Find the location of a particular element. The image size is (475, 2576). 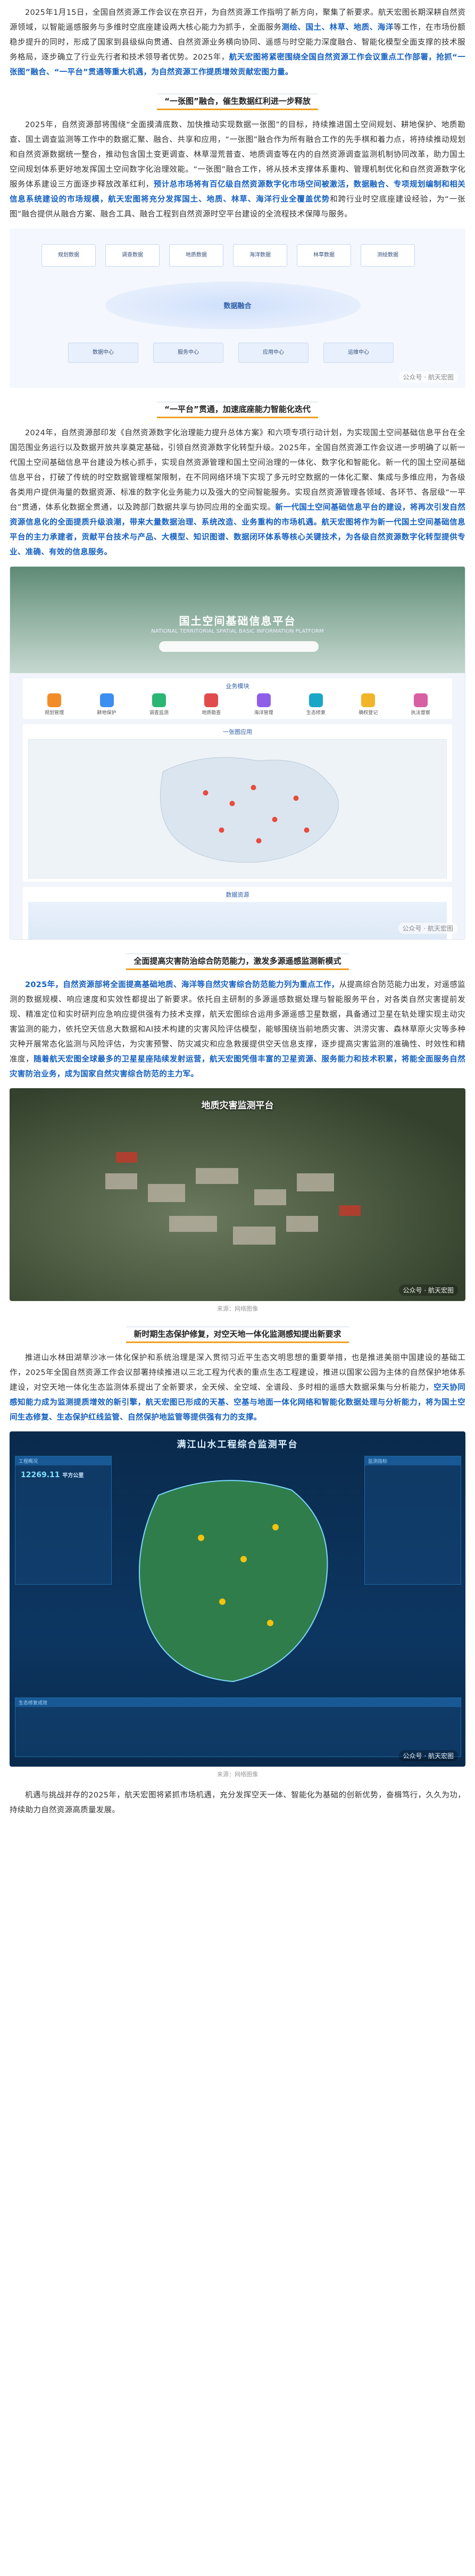

section-title-text: 新时期生态保护修复，对空天地一体化监测感知提出新要求 is located at coordinates (237, 1335).